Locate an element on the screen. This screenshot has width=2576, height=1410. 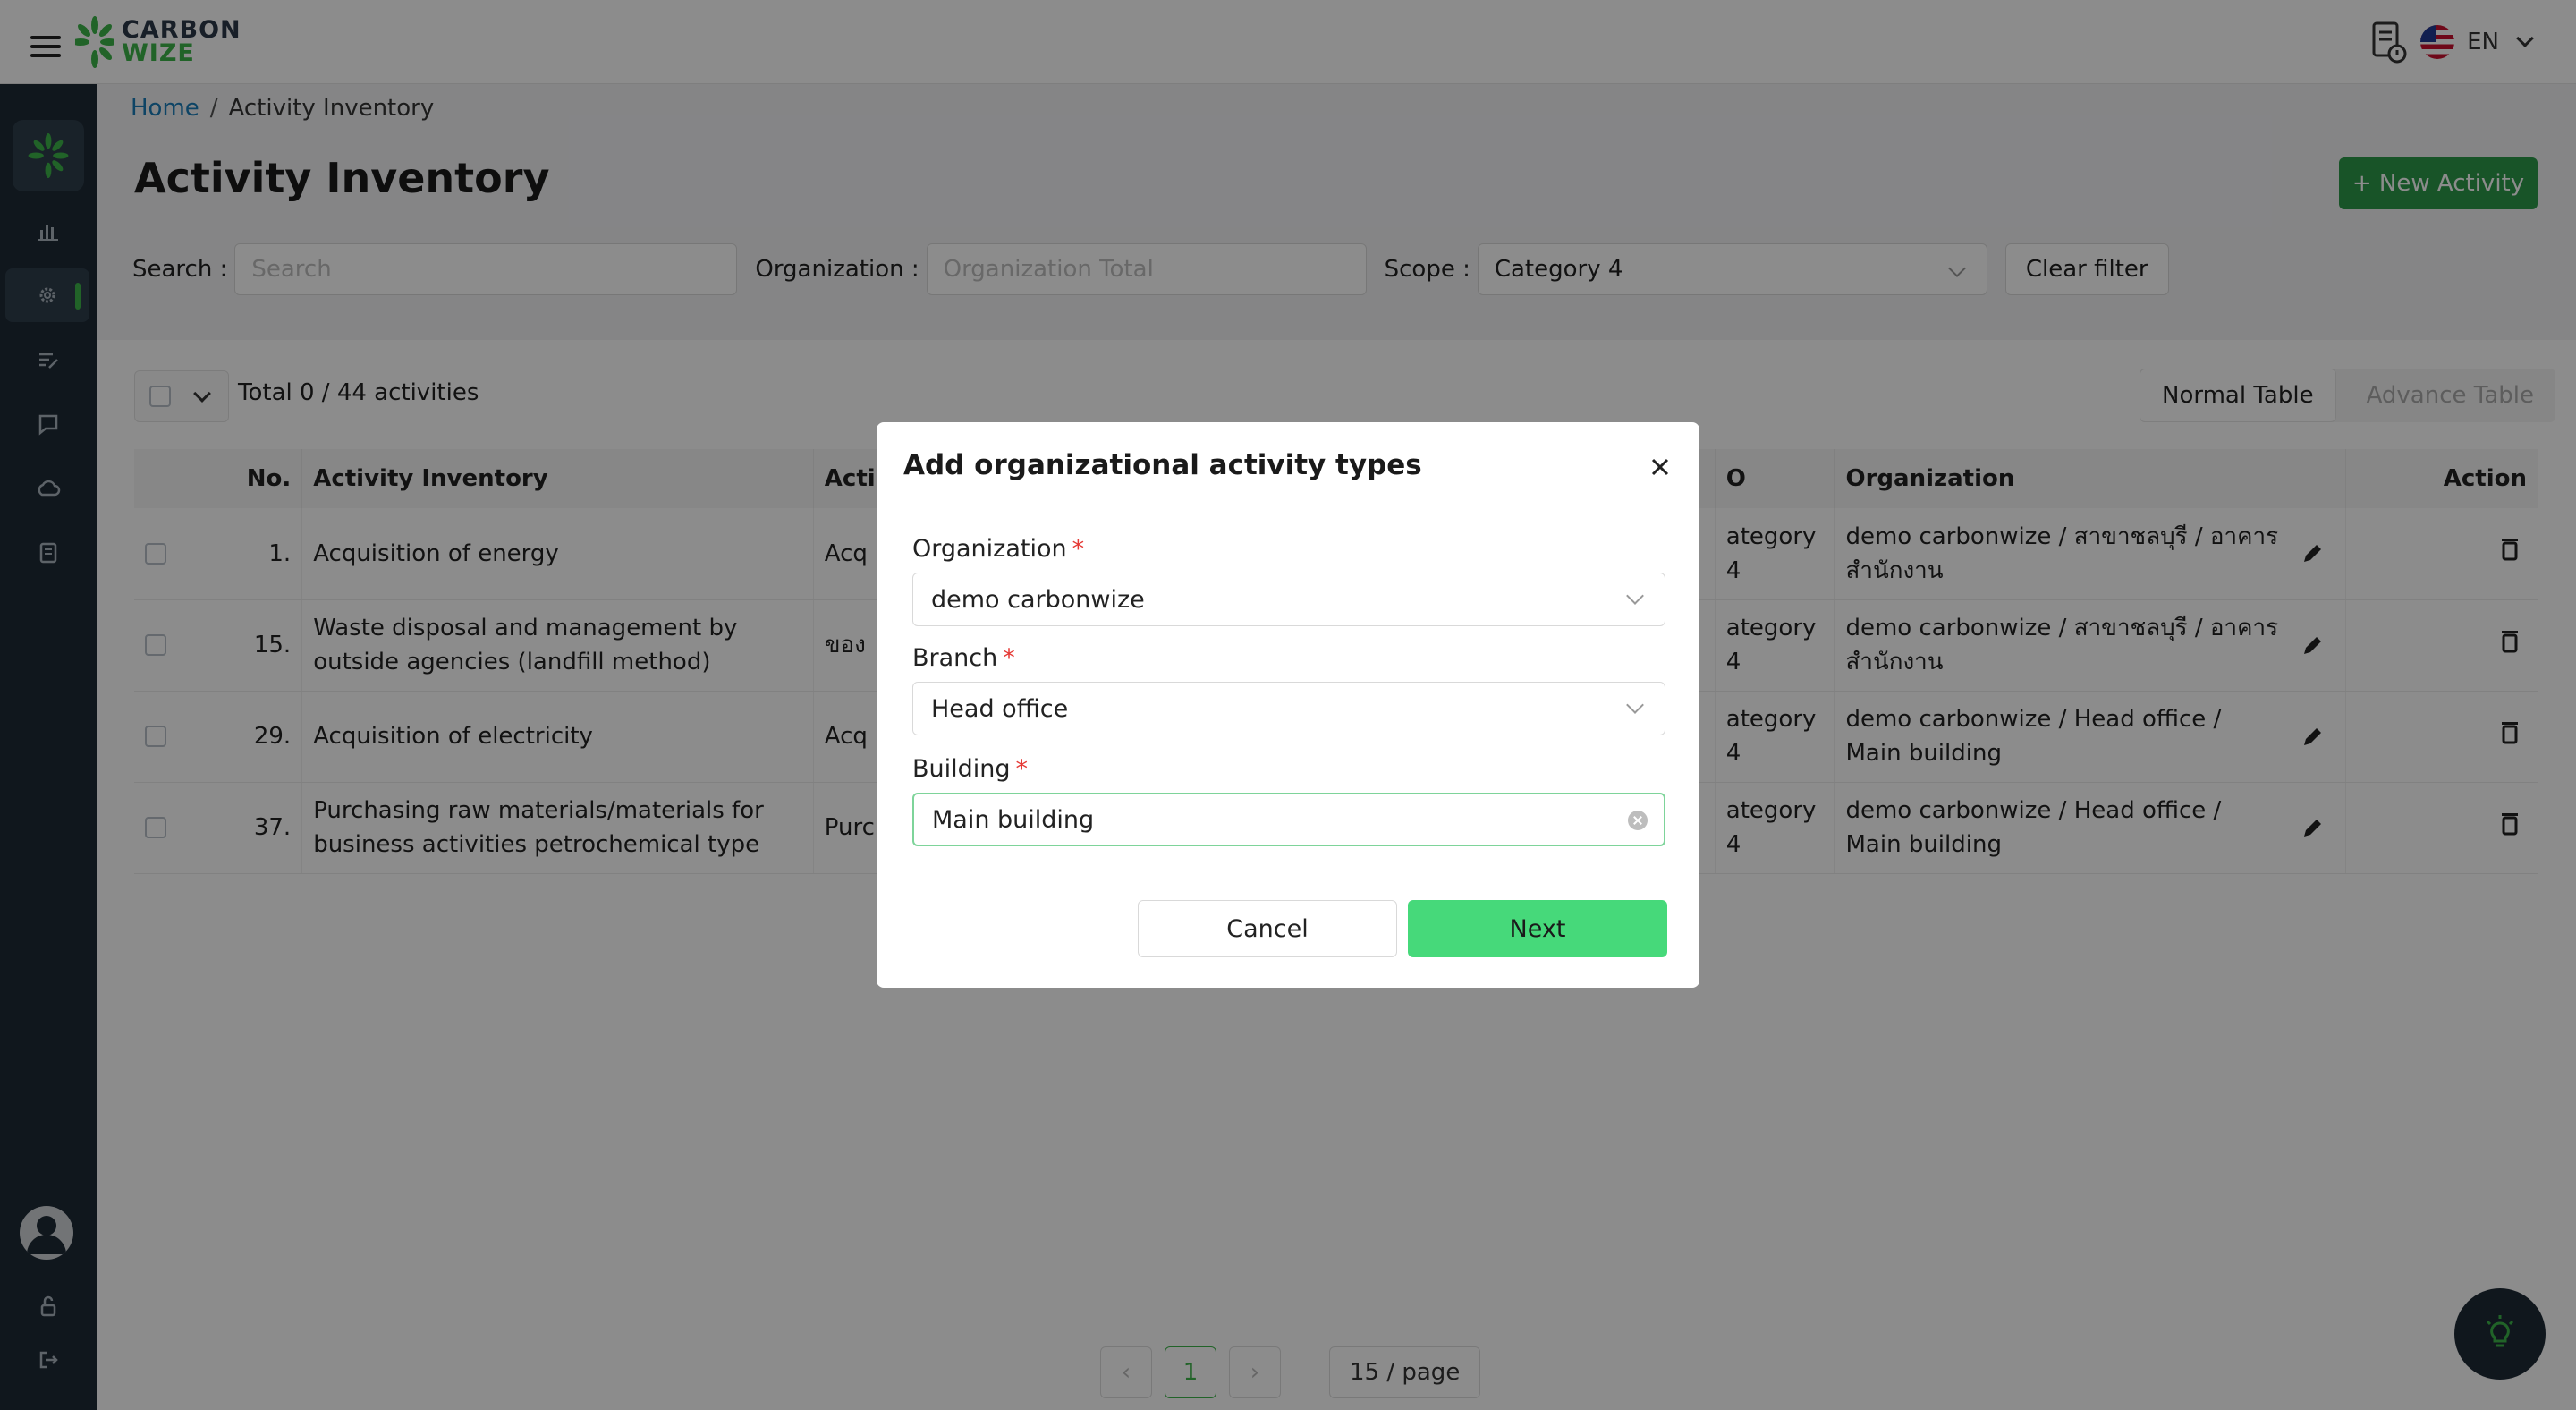
clear-icon is located at coordinates (1638, 821).